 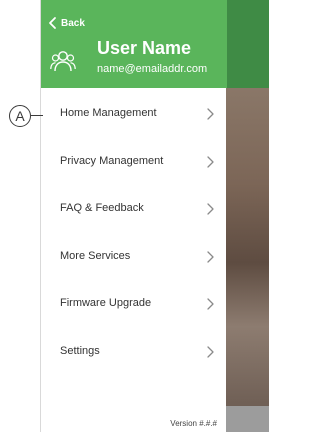 I want to click on callout-label: A, so click(x=20, y=116).